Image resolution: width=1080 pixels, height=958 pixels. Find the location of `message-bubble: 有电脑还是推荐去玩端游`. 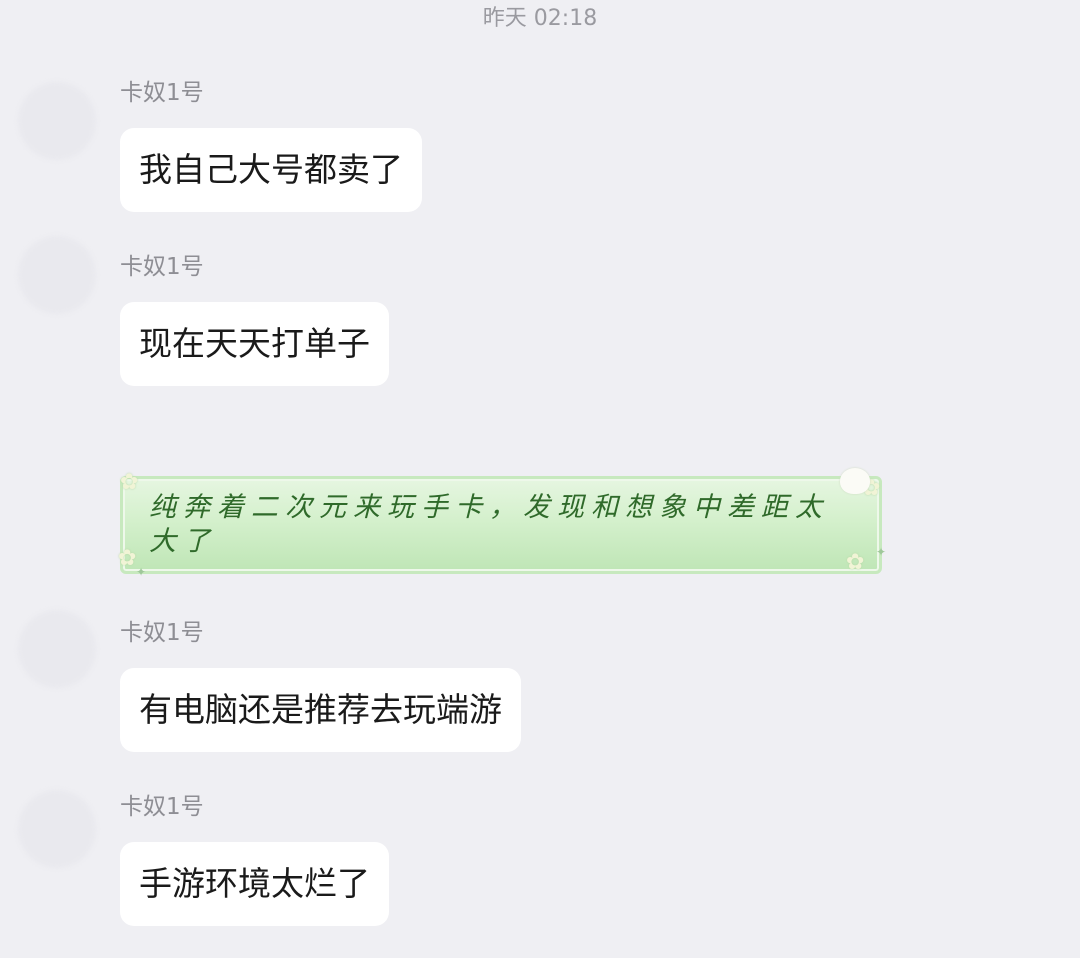

message-bubble: 有电脑还是推荐去玩端游 is located at coordinates (320, 710).